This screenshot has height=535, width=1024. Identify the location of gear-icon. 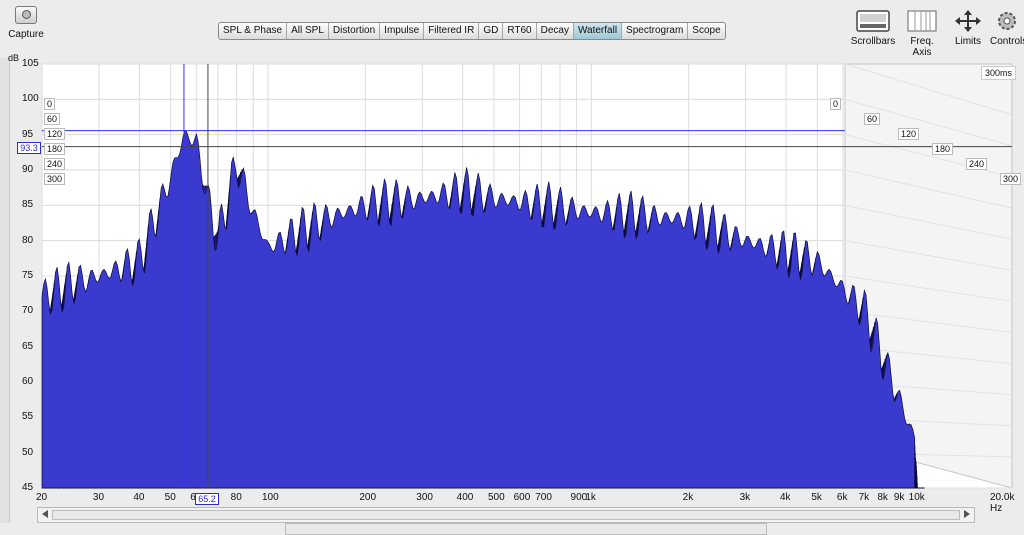
(1007, 21).